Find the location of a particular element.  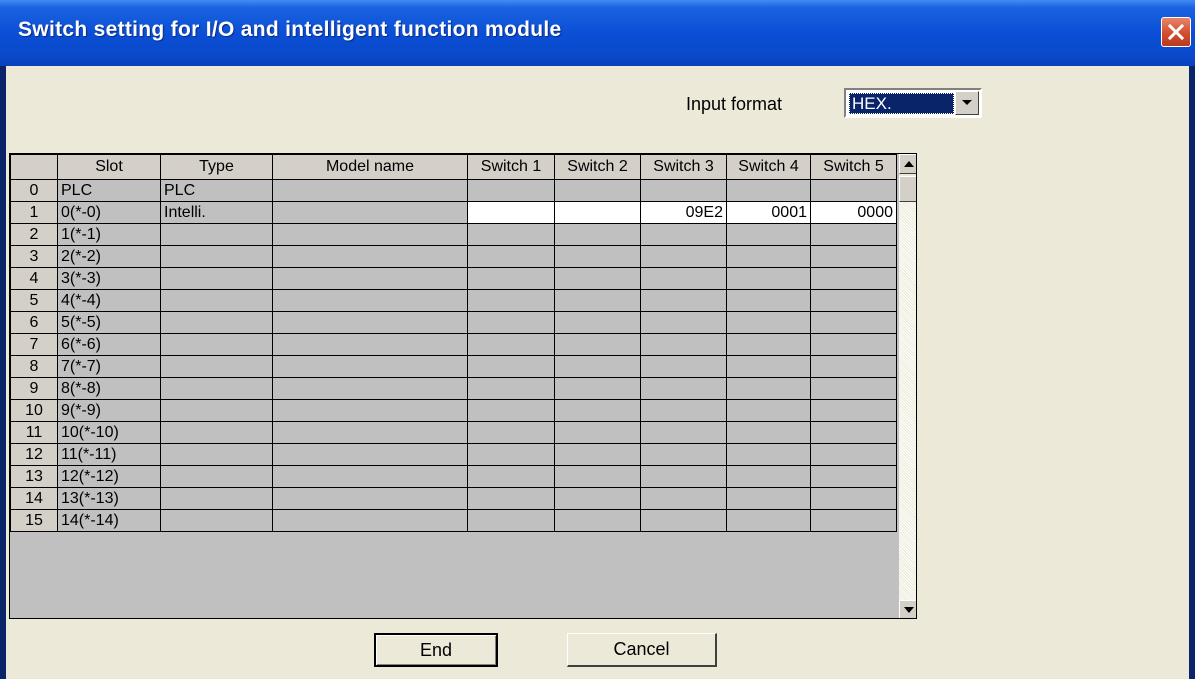

switch5-cell: 0000 is located at coordinates (853, 212).